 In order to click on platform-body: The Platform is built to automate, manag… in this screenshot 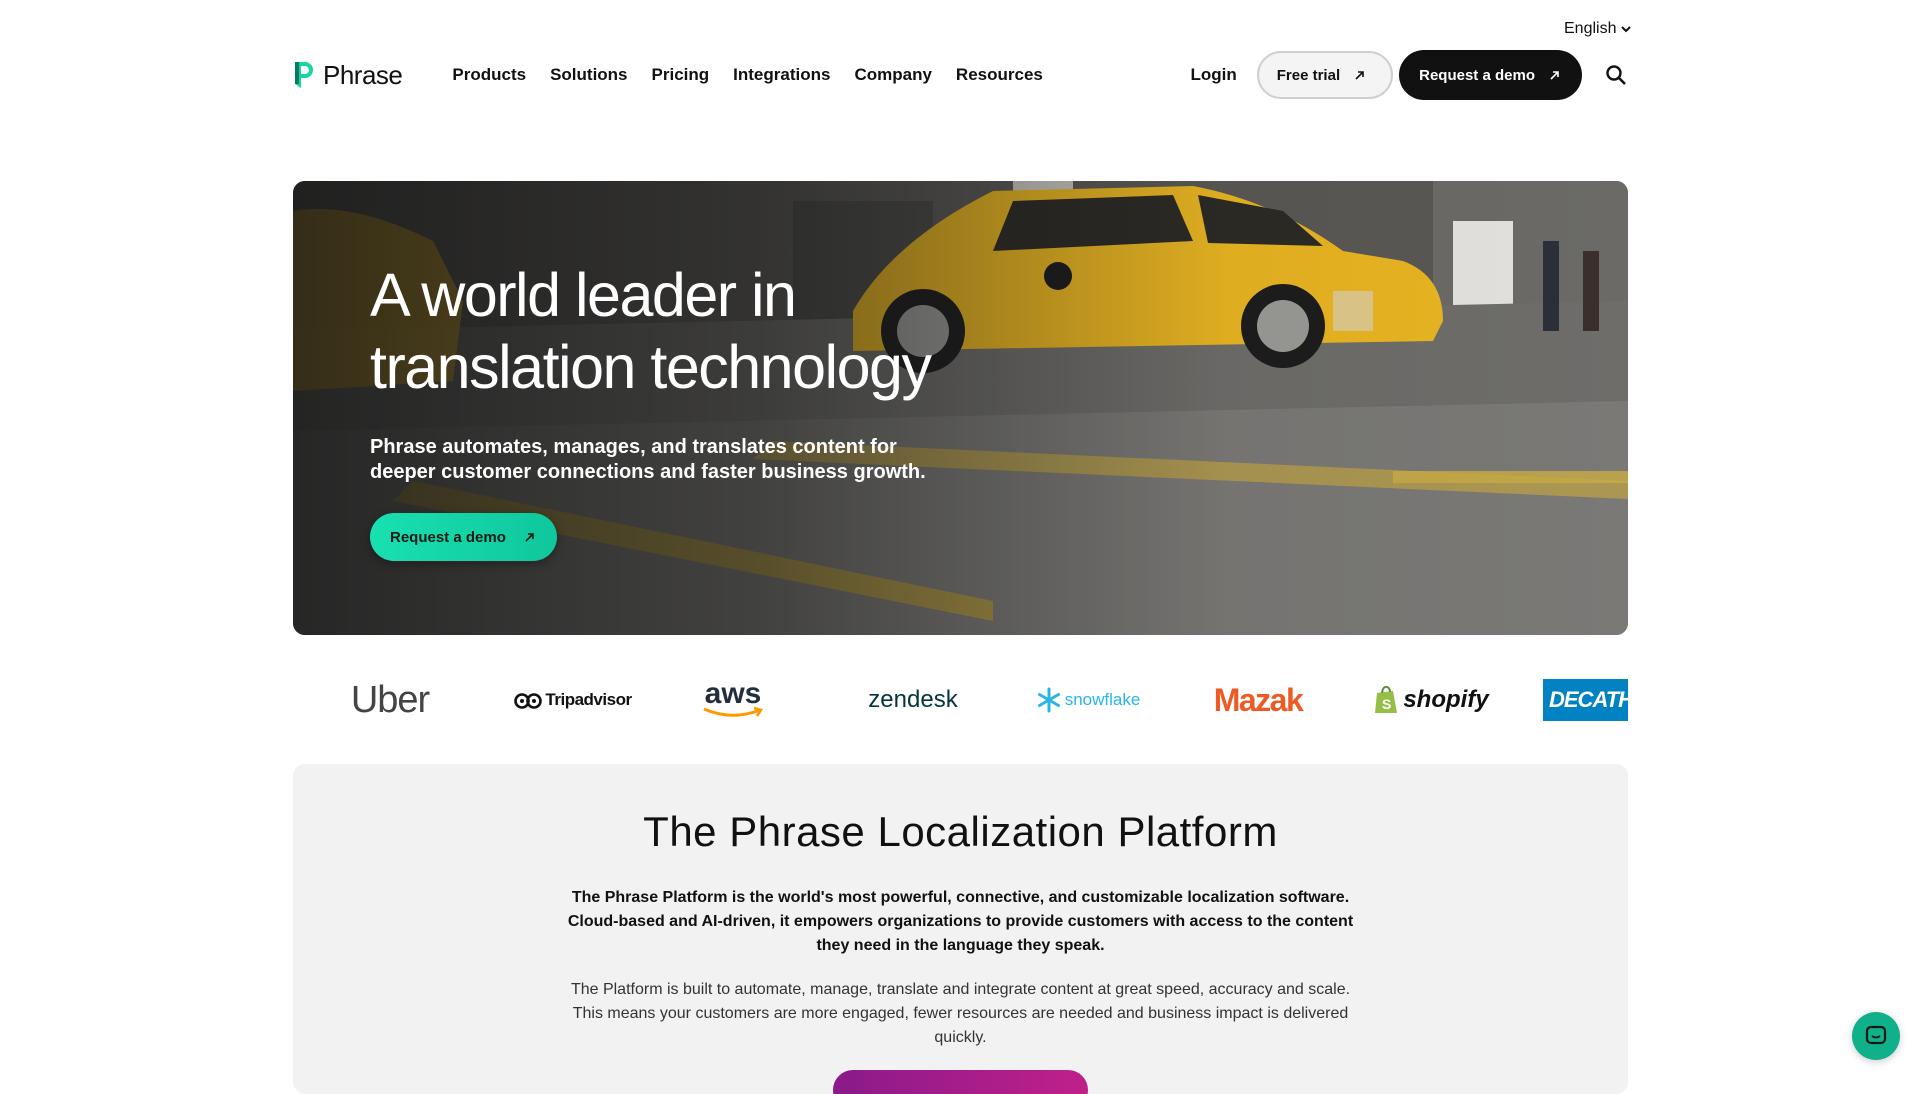, I will do `click(960, 1013)`.